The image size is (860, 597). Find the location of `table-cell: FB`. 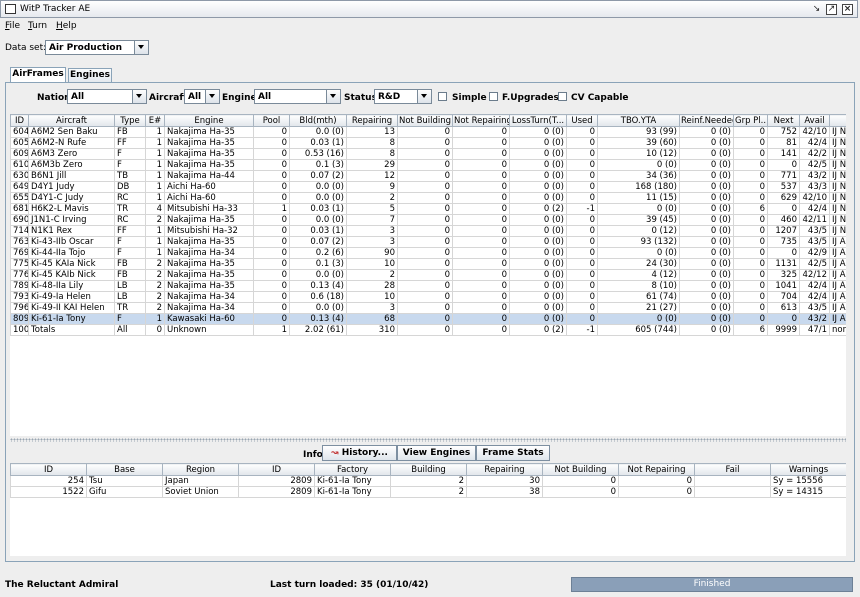

table-cell: FB is located at coordinates (130, 132).